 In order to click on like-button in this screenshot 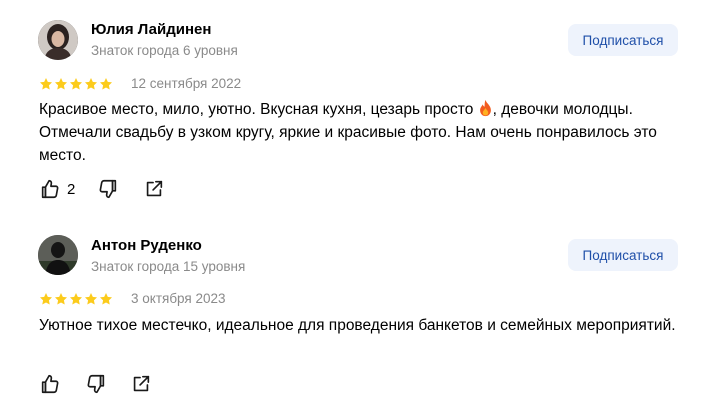, I will do `click(50, 384)`.